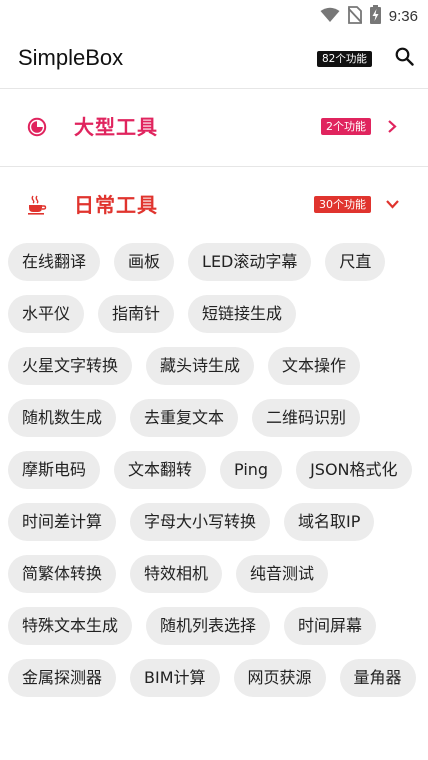 This screenshot has height=760, width=428. Describe the element at coordinates (70, 366) in the screenshot. I see `tool-chip-martian-text: 火星文字转换` at that location.